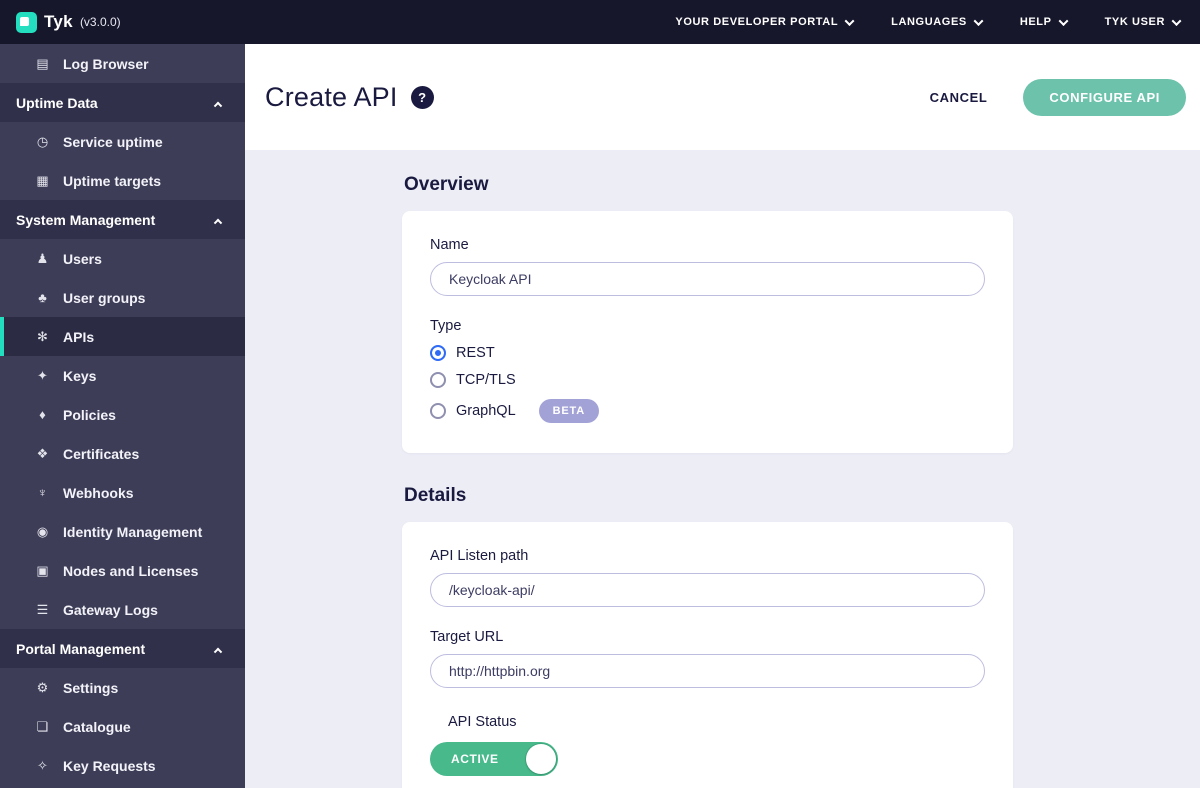  Describe the element at coordinates (122, 102) in the screenshot. I see `sidebar-section-uptime-data: Uptime Data` at that location.